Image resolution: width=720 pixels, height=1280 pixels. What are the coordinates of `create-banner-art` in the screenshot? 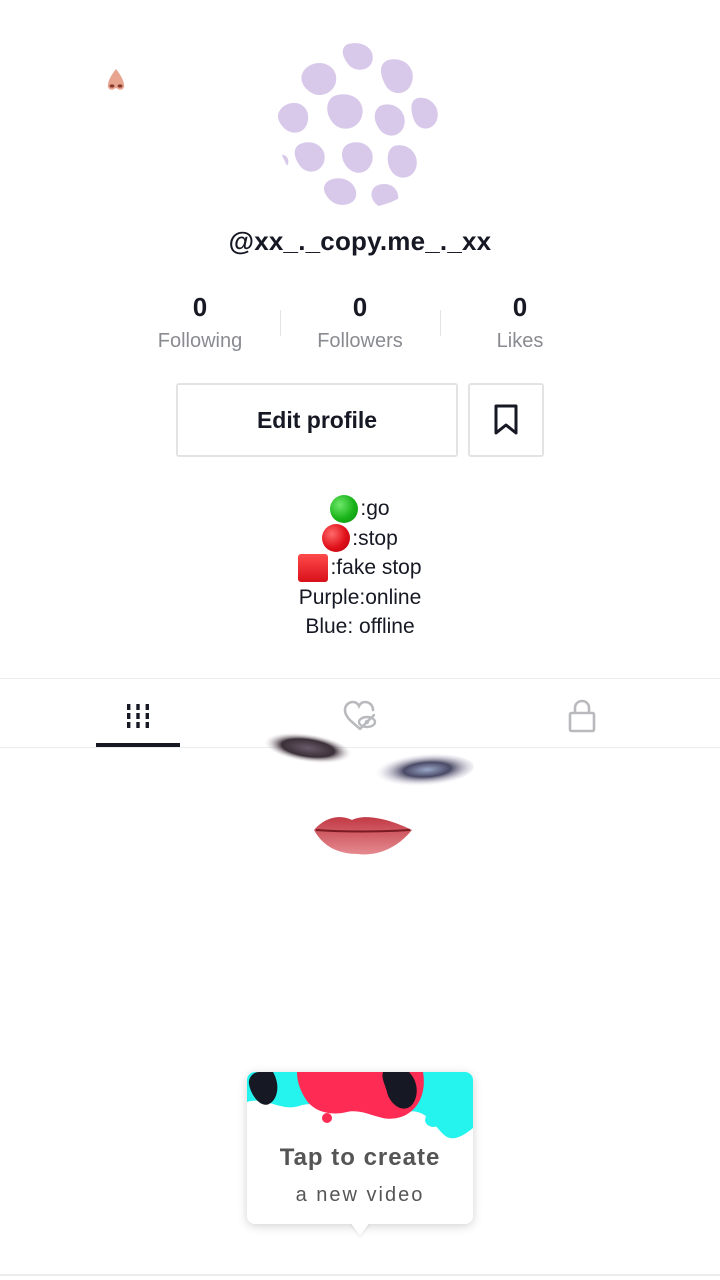 It's located at (360, 1112).